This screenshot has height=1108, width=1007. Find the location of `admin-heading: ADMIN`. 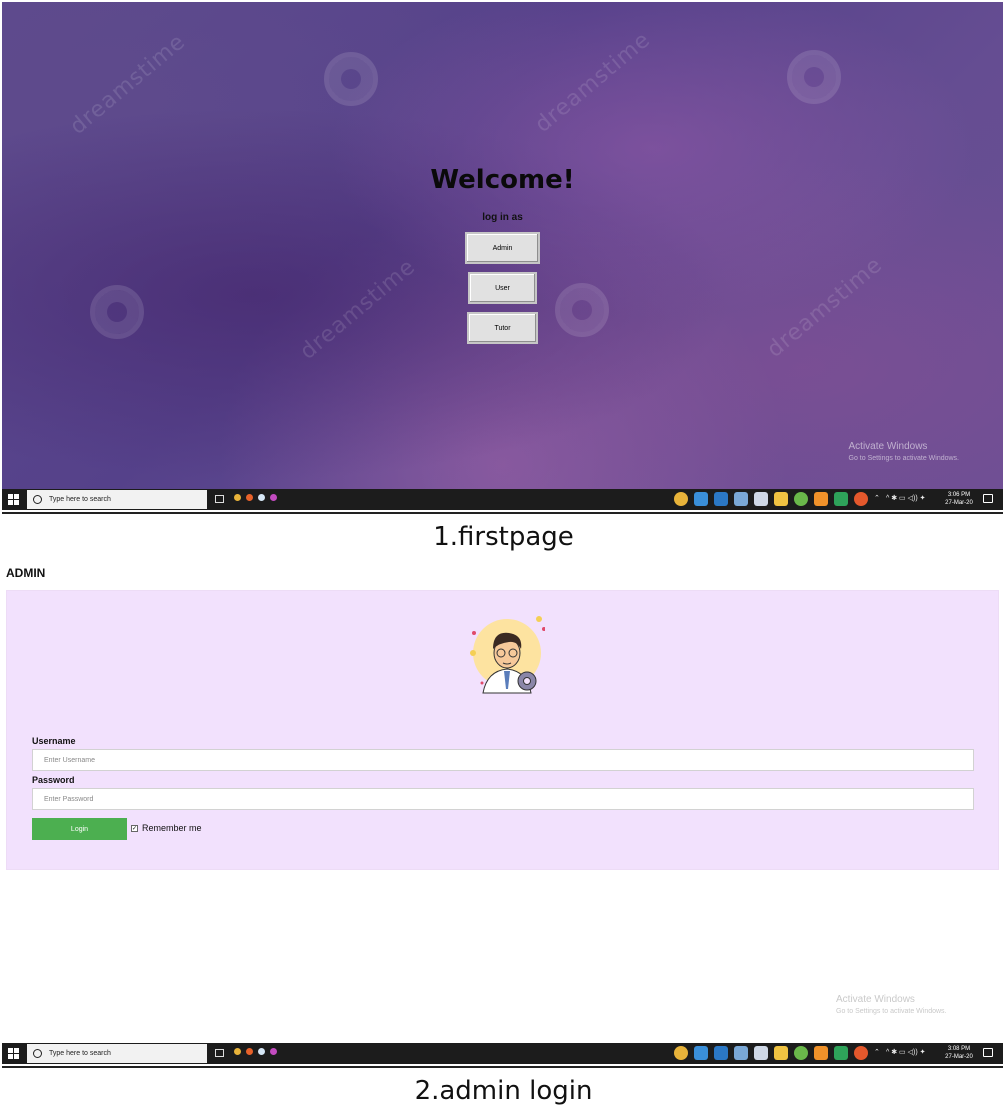

admin-heading: ADMIN is located at coordinates (26, 573).